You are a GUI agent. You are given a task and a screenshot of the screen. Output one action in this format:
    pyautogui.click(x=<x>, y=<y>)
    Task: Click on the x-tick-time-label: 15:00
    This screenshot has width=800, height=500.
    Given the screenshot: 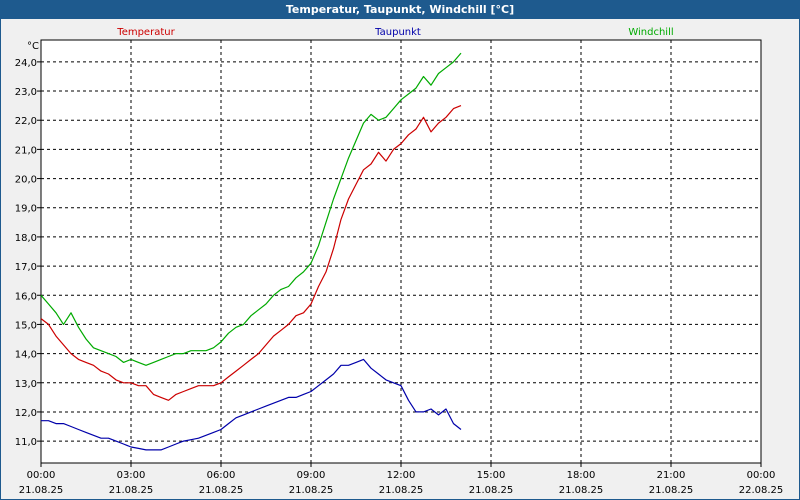 What is the action you would take?
    pyautogui.click(x=491, y=475)
    